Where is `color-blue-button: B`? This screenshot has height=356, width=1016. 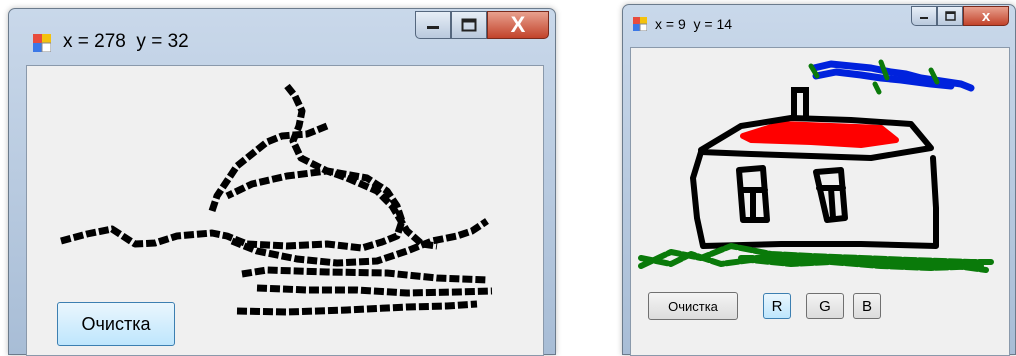 color-blue-button: B is located at coordinates (867, 306).